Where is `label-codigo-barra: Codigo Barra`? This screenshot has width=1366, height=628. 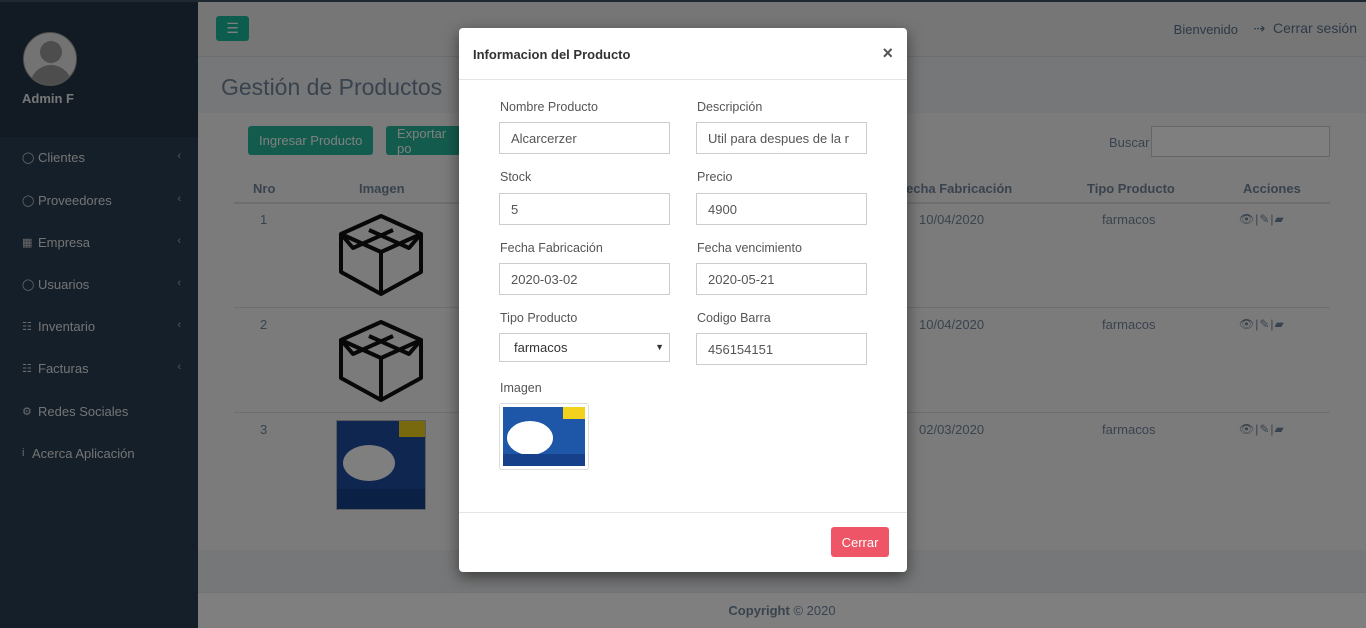
label-codigo-barra: Codigo Barra is located at coordinates (734, 318).